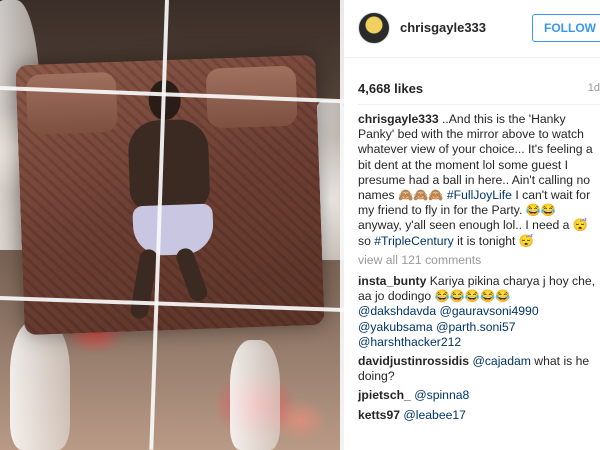  What do you see at coordinates (479, 195) in the screenshot?
I see `hashtag-fulljoylife: #FullJoyLife` at bounding box center [479, 195].